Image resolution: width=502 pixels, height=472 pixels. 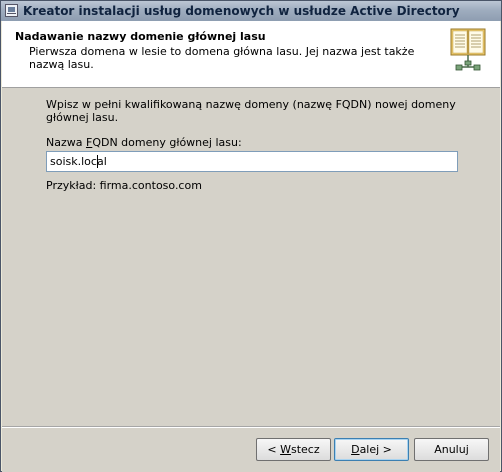 What do you see at coordinates (11, 10) in the screenshot?
I see `app-icon` at bounding box center [11, 10].